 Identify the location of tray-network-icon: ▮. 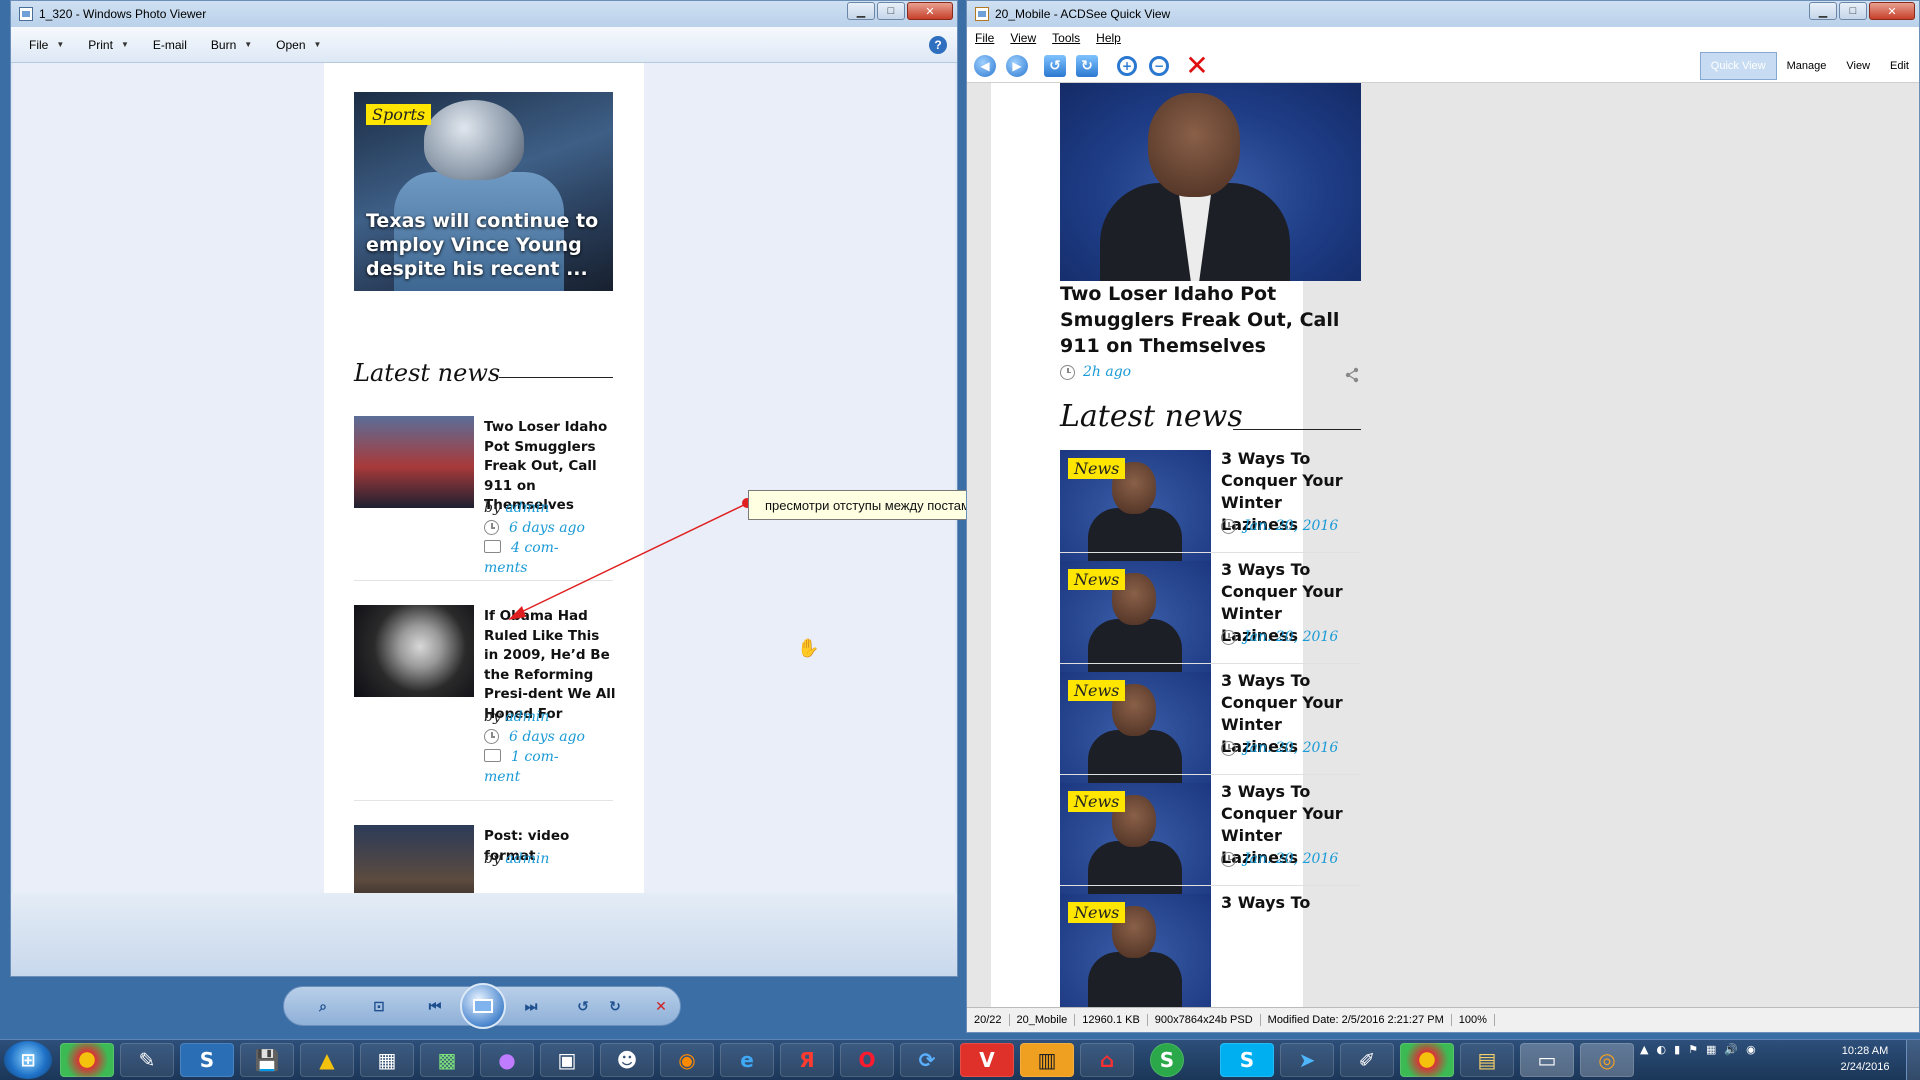
(1677, 1049).